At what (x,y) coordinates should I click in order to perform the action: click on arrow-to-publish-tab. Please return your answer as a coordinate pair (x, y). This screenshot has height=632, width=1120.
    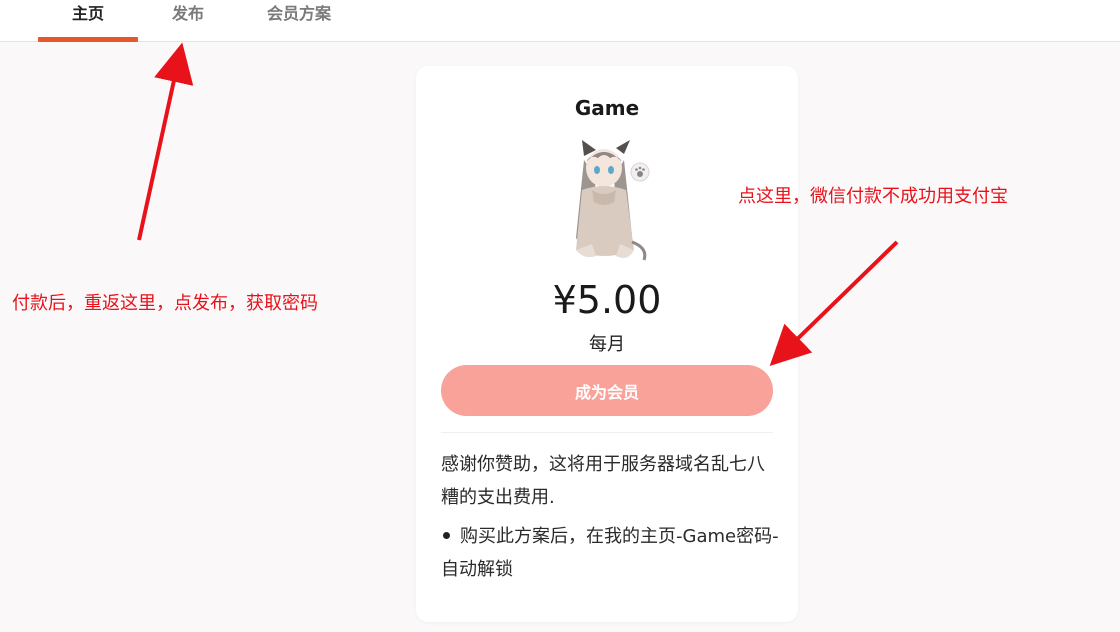
    Looking at the image, I should click on (165, 141).